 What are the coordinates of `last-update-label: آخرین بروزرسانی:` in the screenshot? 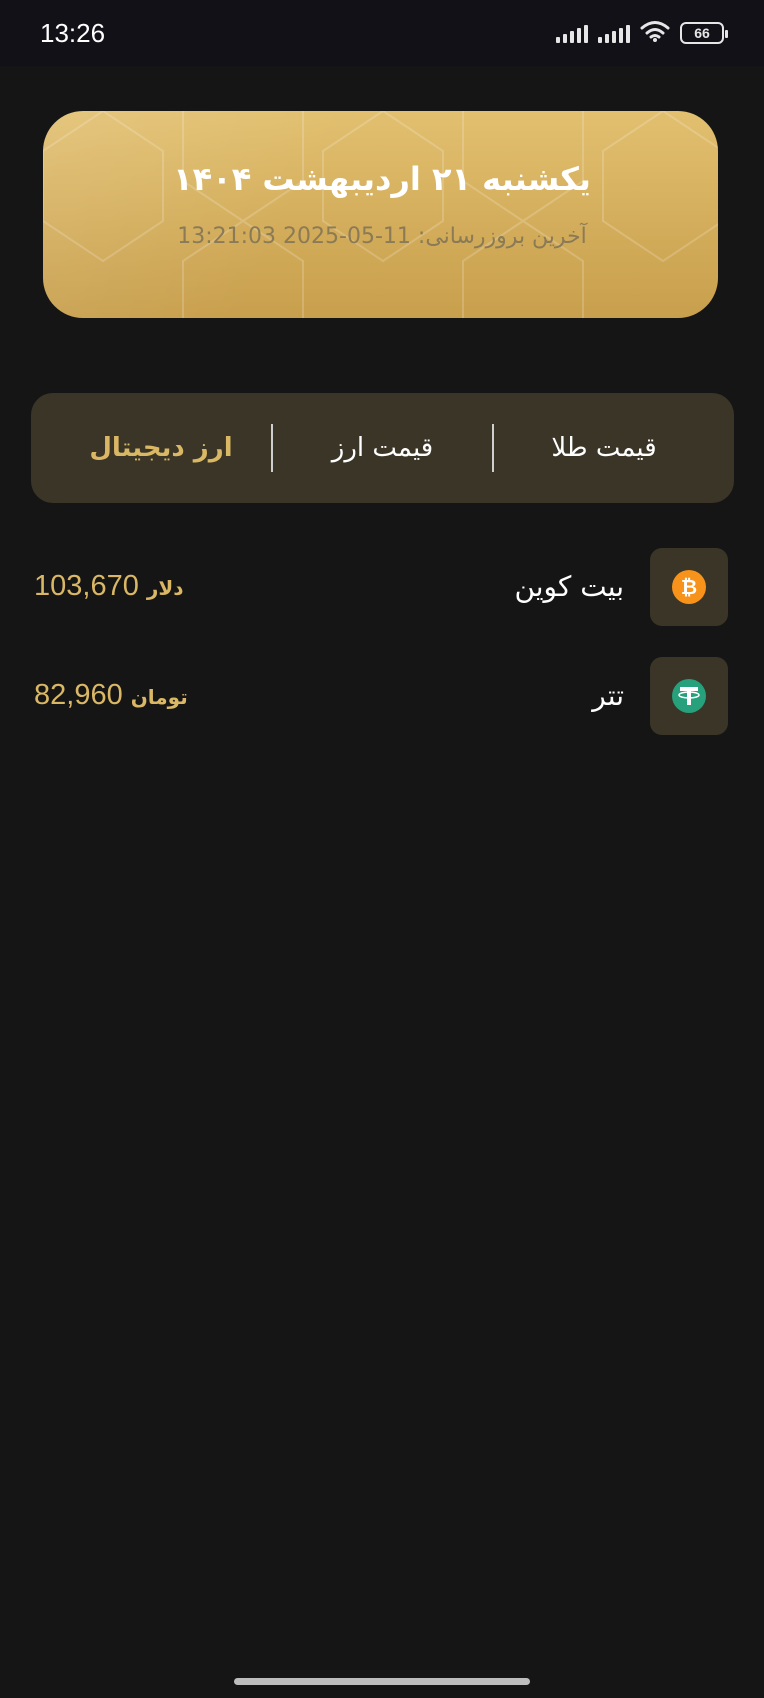 It's located at (502, 236).